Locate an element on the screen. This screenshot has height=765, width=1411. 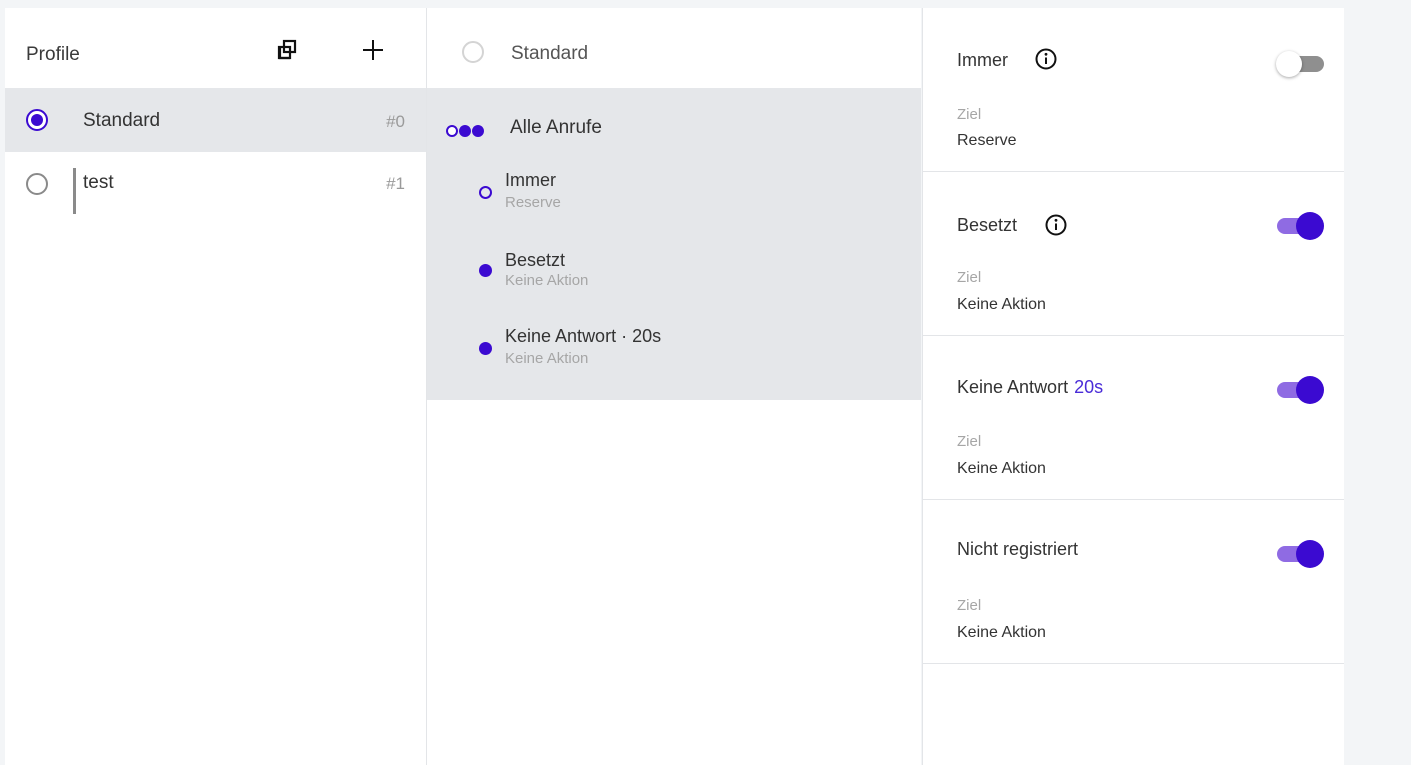
toggle-keine-antwort is located at coordinates (1300, 390).